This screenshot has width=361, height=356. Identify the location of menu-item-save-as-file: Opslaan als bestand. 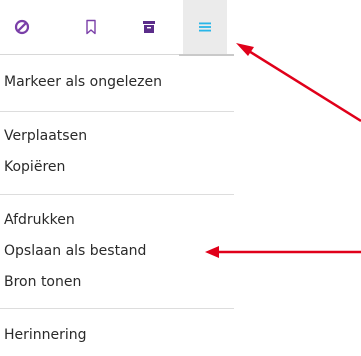
(75, 251).